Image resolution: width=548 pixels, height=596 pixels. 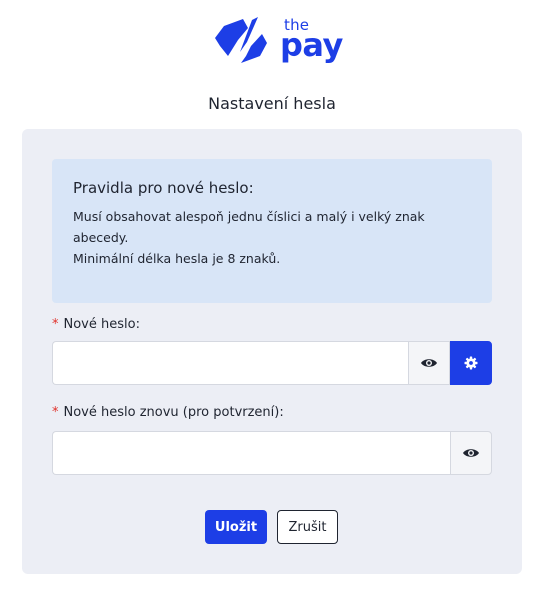 I want to click on confirm-password-label: * Nové heslo znovu (pro potvrzení):, so click(x=168, y=412).